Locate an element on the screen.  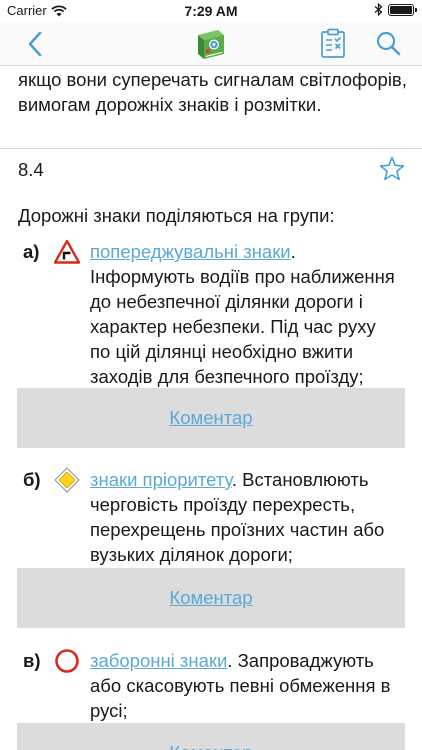
section-divider is located at coordinates (211, 148).